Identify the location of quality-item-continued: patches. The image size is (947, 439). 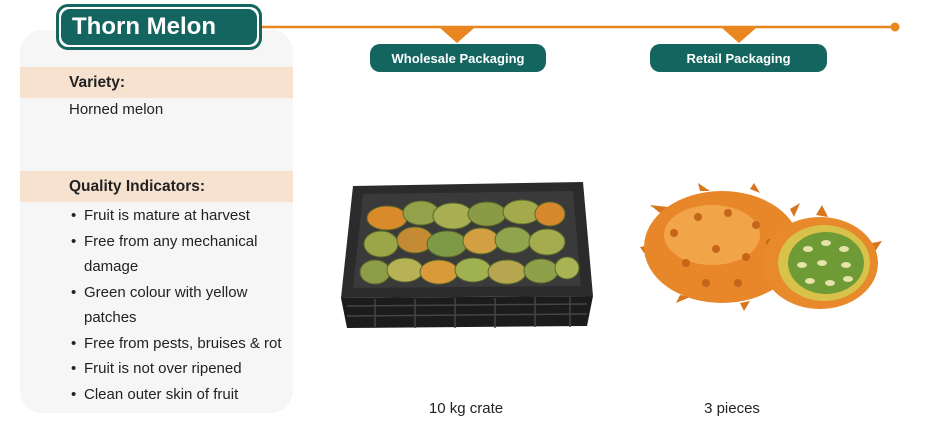
(110, 317).